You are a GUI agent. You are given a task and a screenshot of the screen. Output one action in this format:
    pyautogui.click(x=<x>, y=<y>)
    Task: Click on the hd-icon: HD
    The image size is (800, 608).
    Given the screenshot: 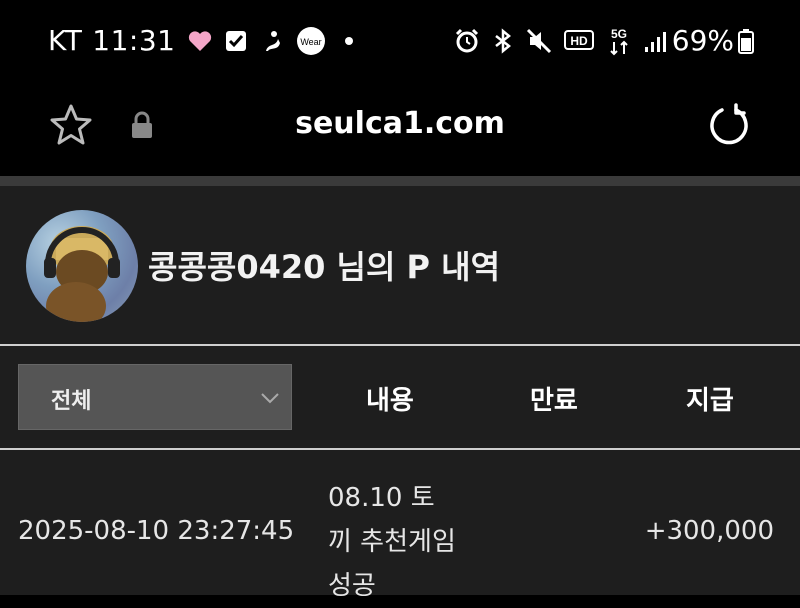 What is the action you would take?
    pyautogui.click(x=578, y=41)
    